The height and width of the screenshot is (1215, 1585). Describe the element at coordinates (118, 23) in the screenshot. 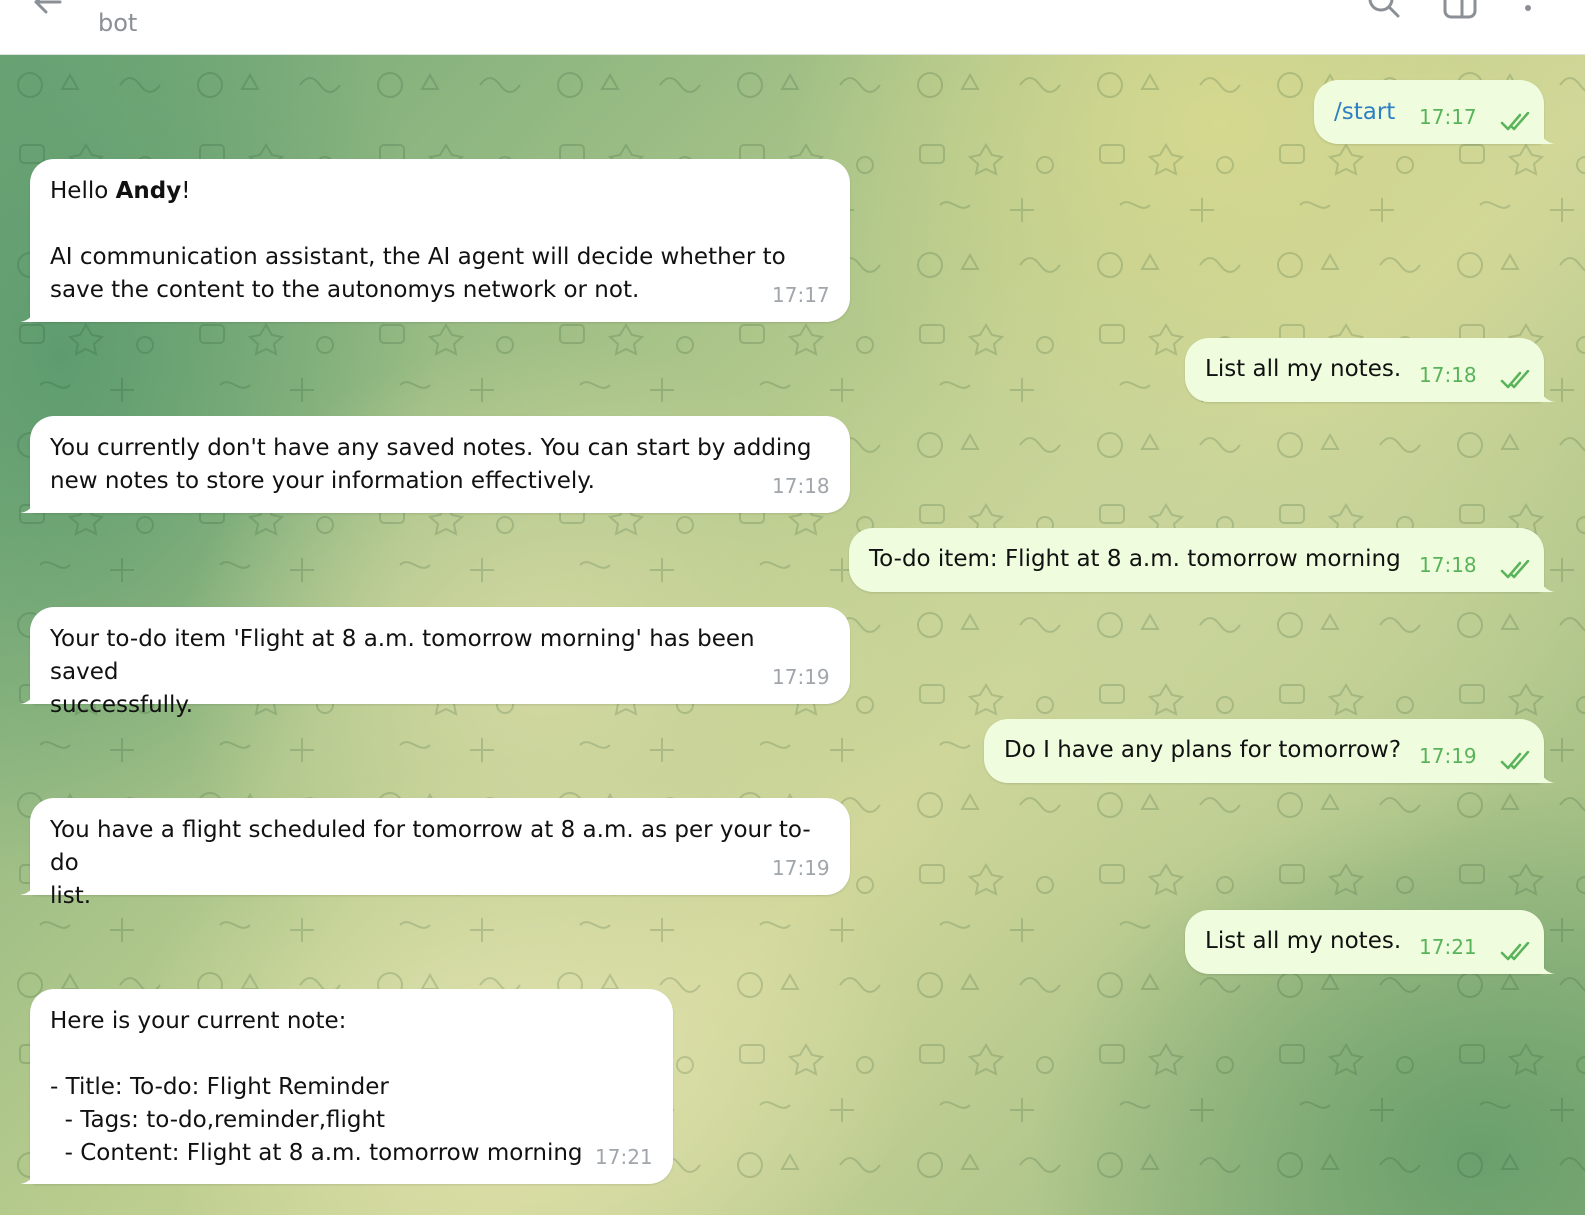

I see `chat-subtitle: bot` at that location.